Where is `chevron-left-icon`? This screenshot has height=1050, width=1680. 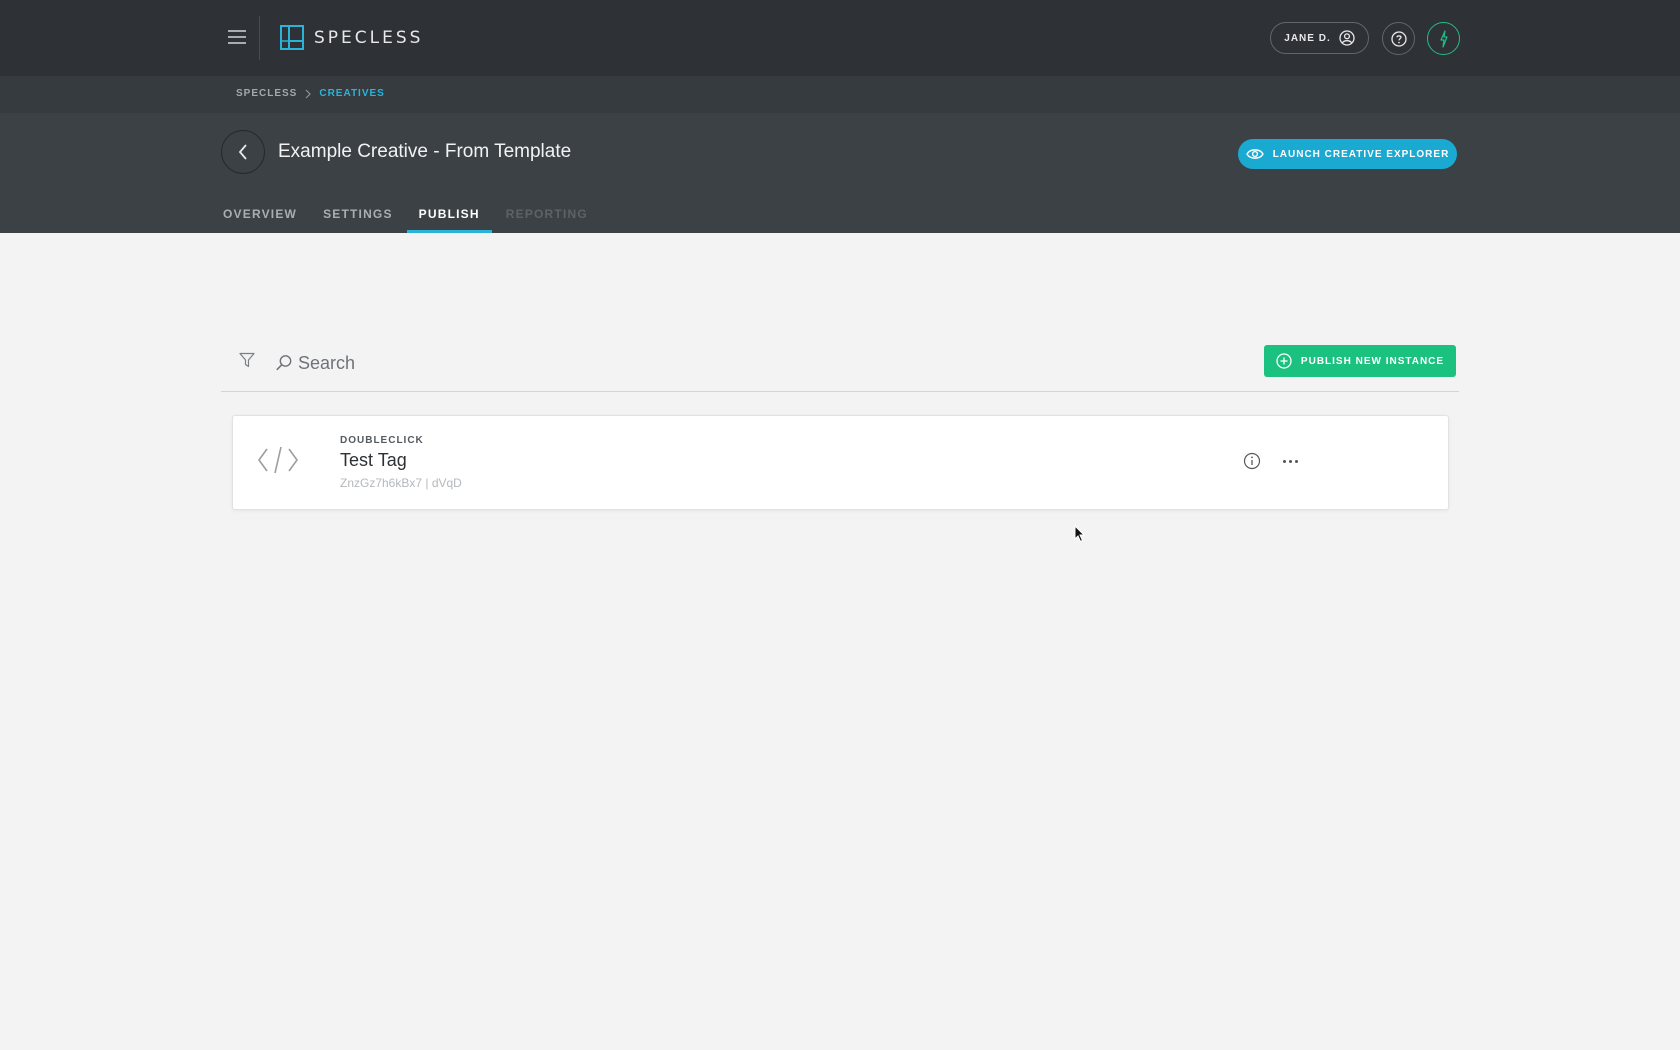
chevron-left-icon is located at coordinates (242, 152).